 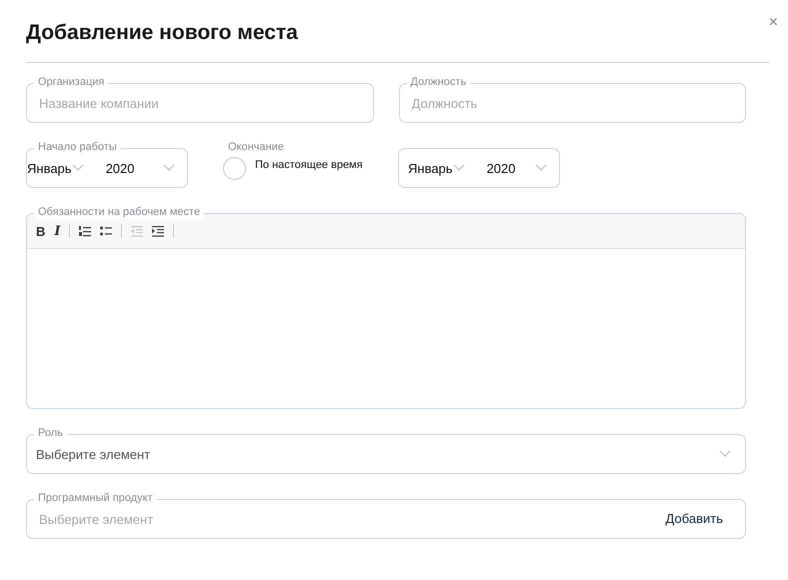 I want to click on field-label: Организация, so click(x=71, y=82).